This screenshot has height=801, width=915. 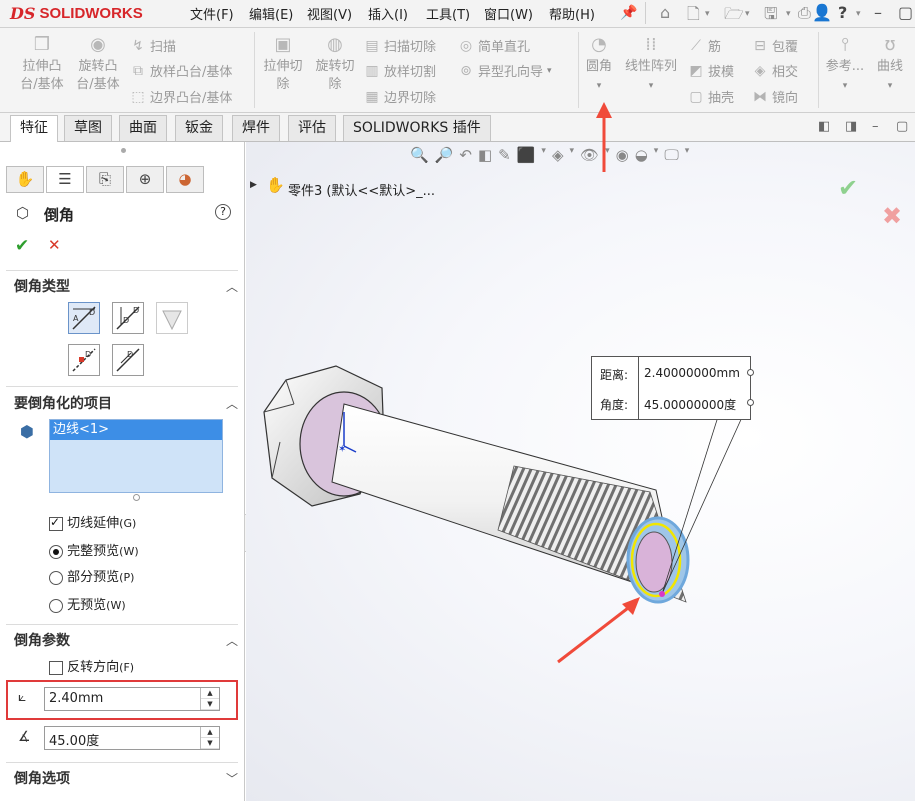 I want to click on edge-selection-list: 边线<1>, so click(x=136, y=456).